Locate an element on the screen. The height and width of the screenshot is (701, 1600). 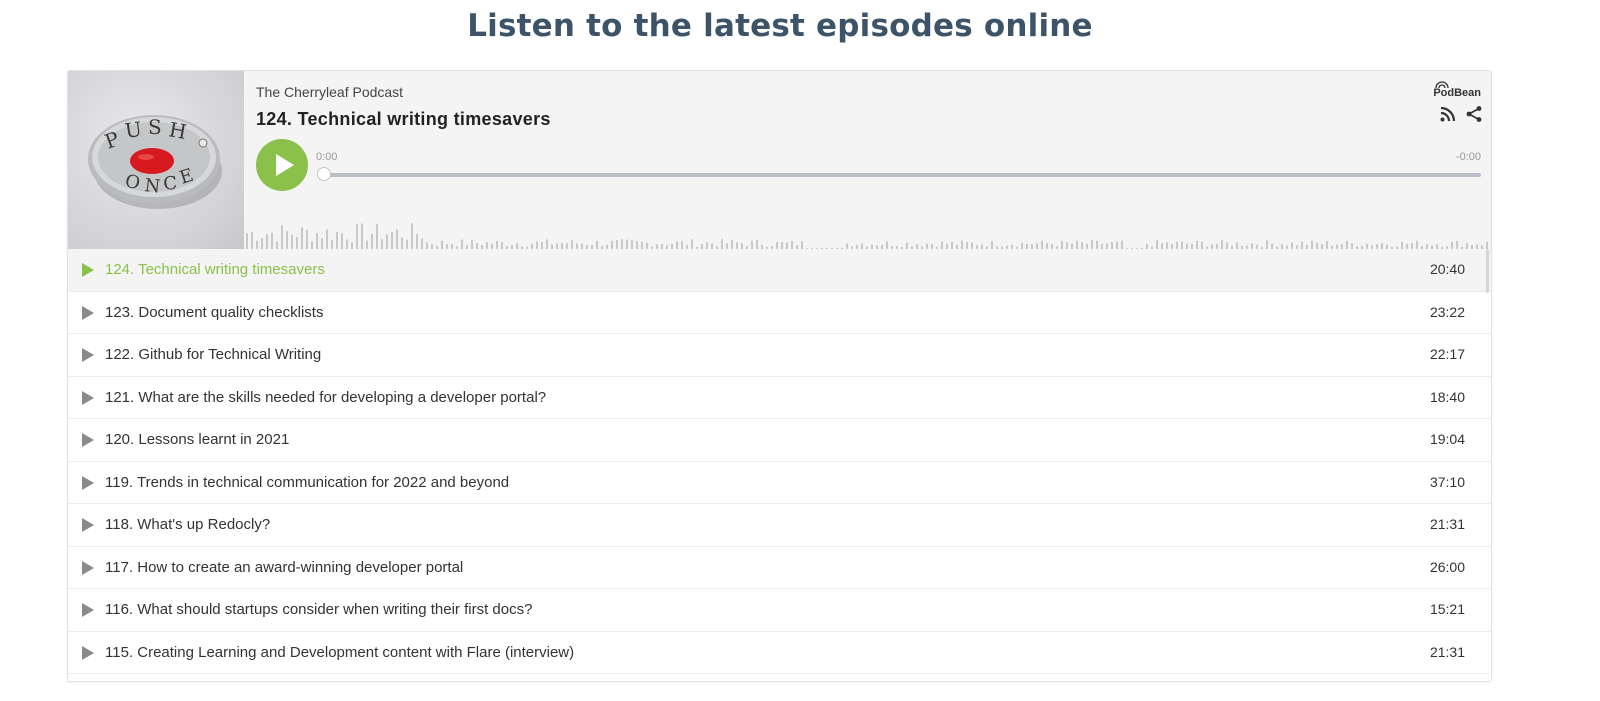
time-remaining: -0:00 is located at coordinates (1468, 157).